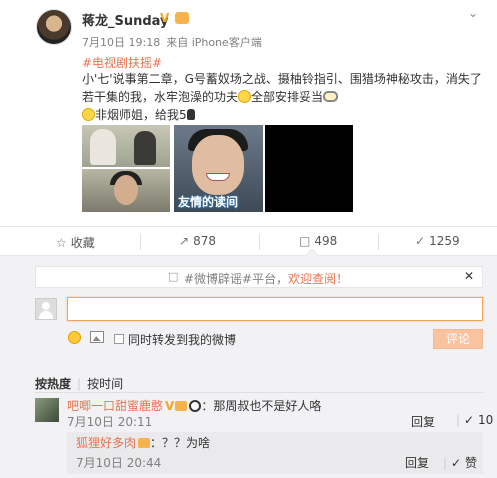 The height and width of the screenshot is (478, 497). I want to click on speaker-icon: □, so click(173, 276).